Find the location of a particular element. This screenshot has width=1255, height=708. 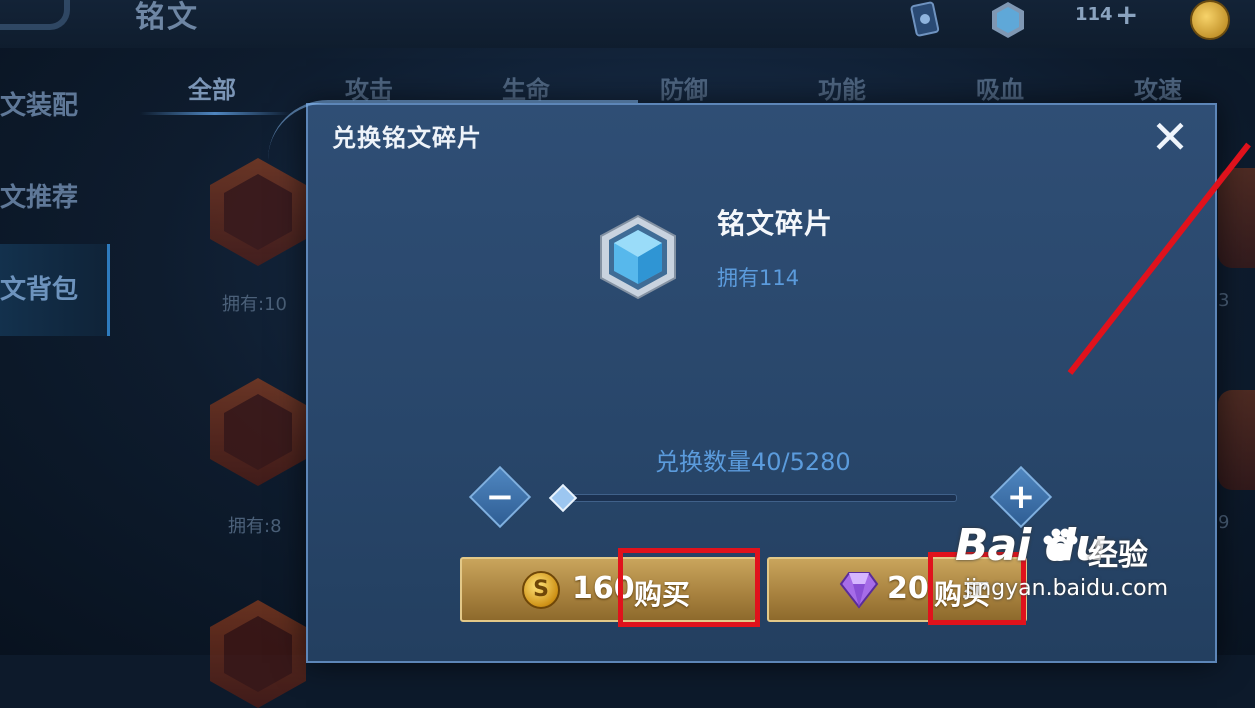

gold-coin-icon is located at coordinates (1210, 20).